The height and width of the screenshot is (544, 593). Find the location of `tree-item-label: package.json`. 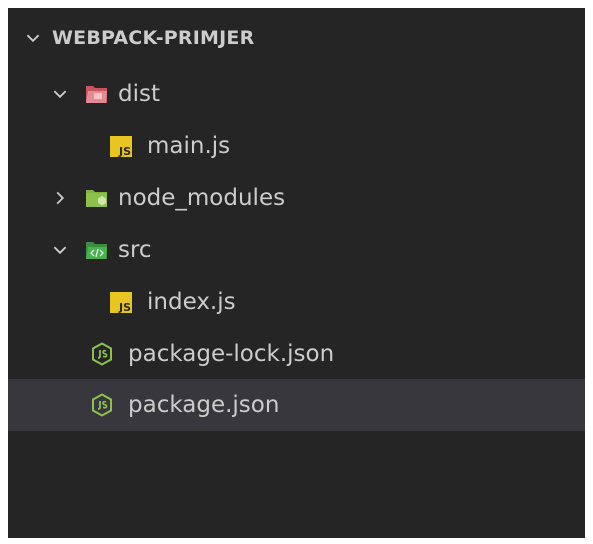

tree-item-label: package.json is located at coordinates (204, 405).